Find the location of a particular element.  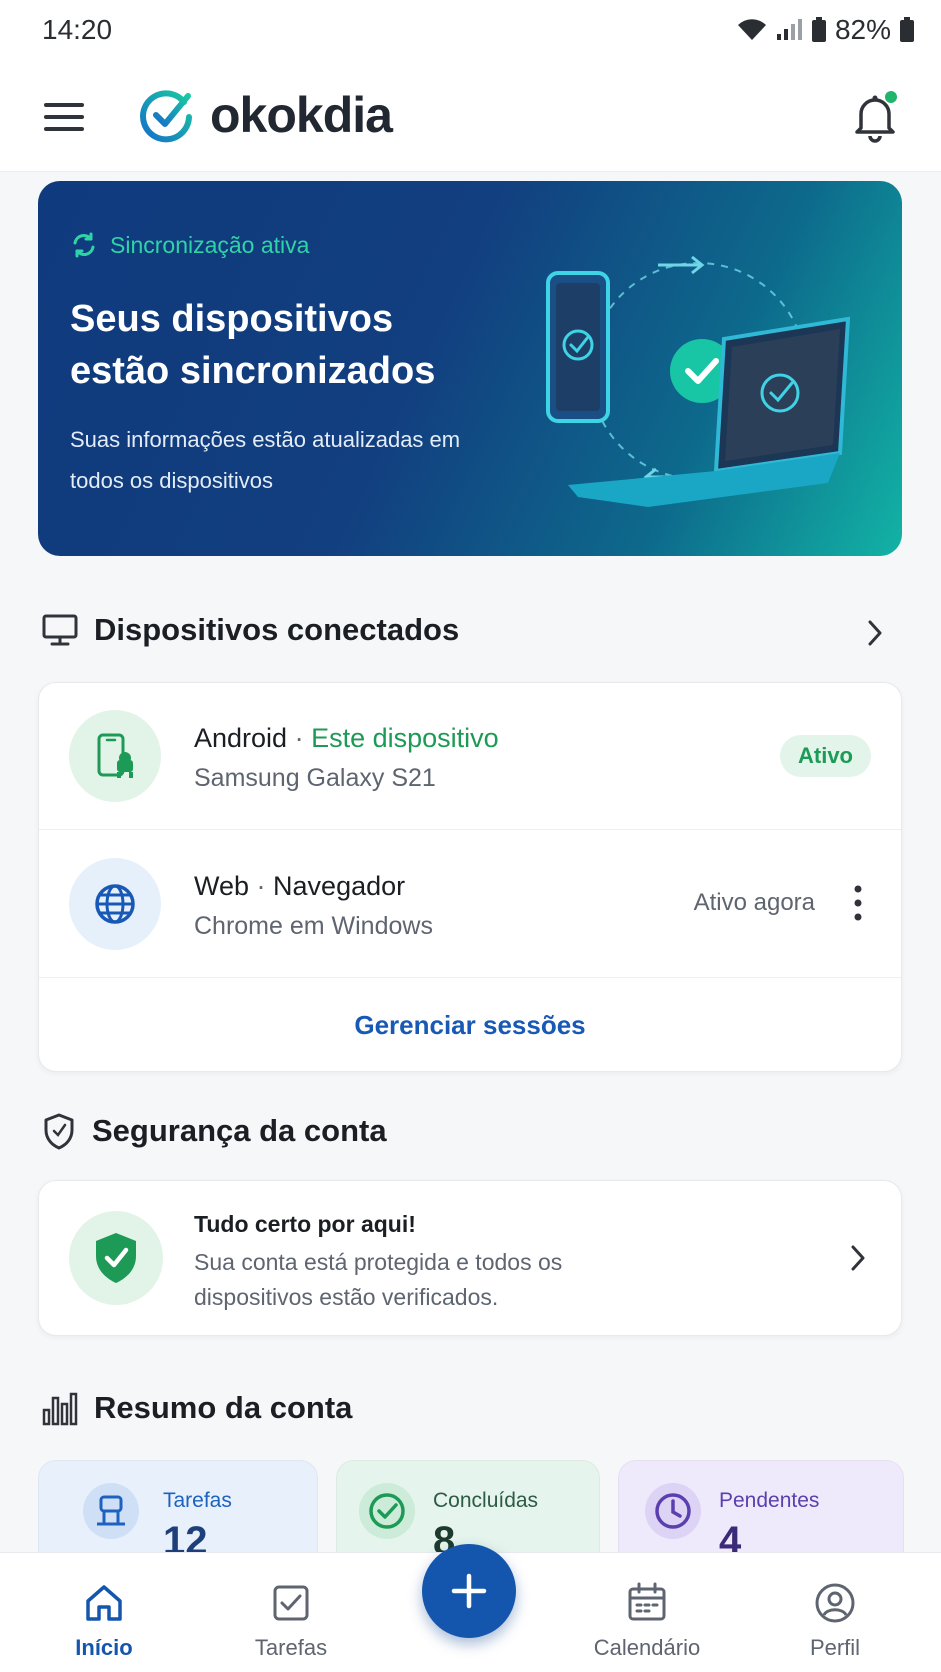

wifi-icon is located at coordinates (751, 29).